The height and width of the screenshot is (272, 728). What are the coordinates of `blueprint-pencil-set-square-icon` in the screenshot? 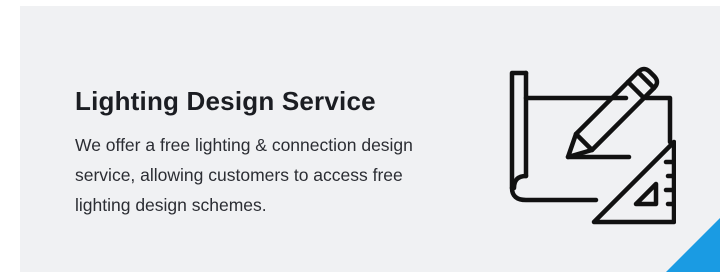 It's located at (592, 145).